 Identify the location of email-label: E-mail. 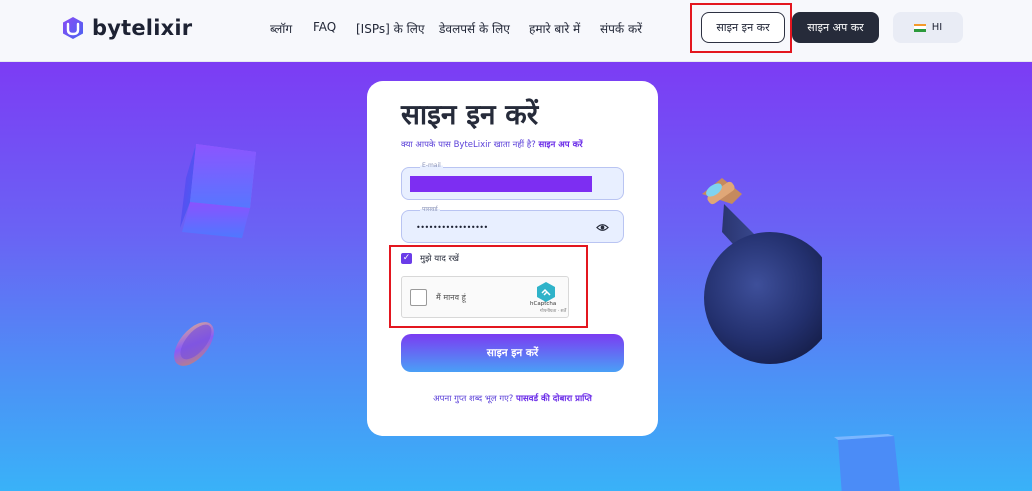
(431, 165).